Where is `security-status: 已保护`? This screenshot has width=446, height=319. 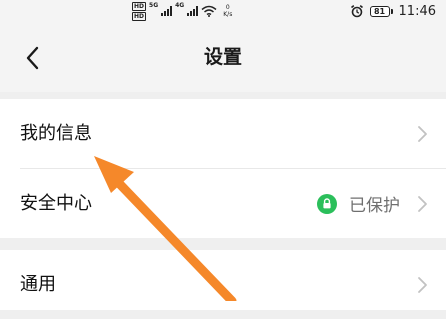
security-status: 已保护 is located at coordinates (358, 203).